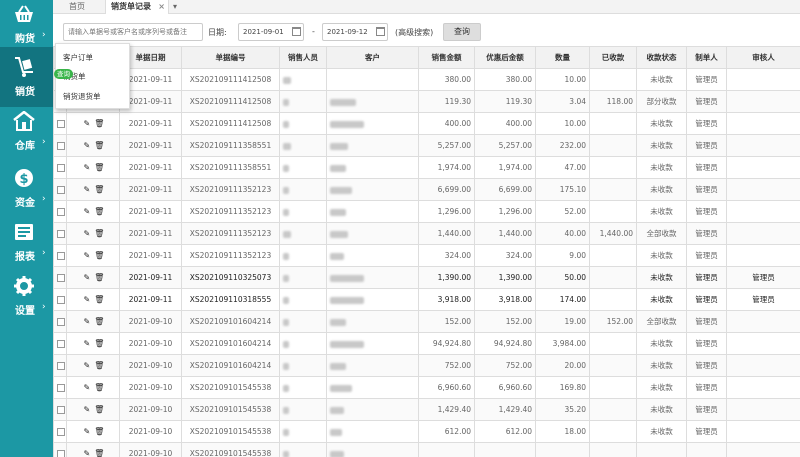 The height and width of the screenshot is (457, 800). Describe the element at coordinates (26, 77) in the screenshot. I see `sidebar-item-sales: 销货` at that location.